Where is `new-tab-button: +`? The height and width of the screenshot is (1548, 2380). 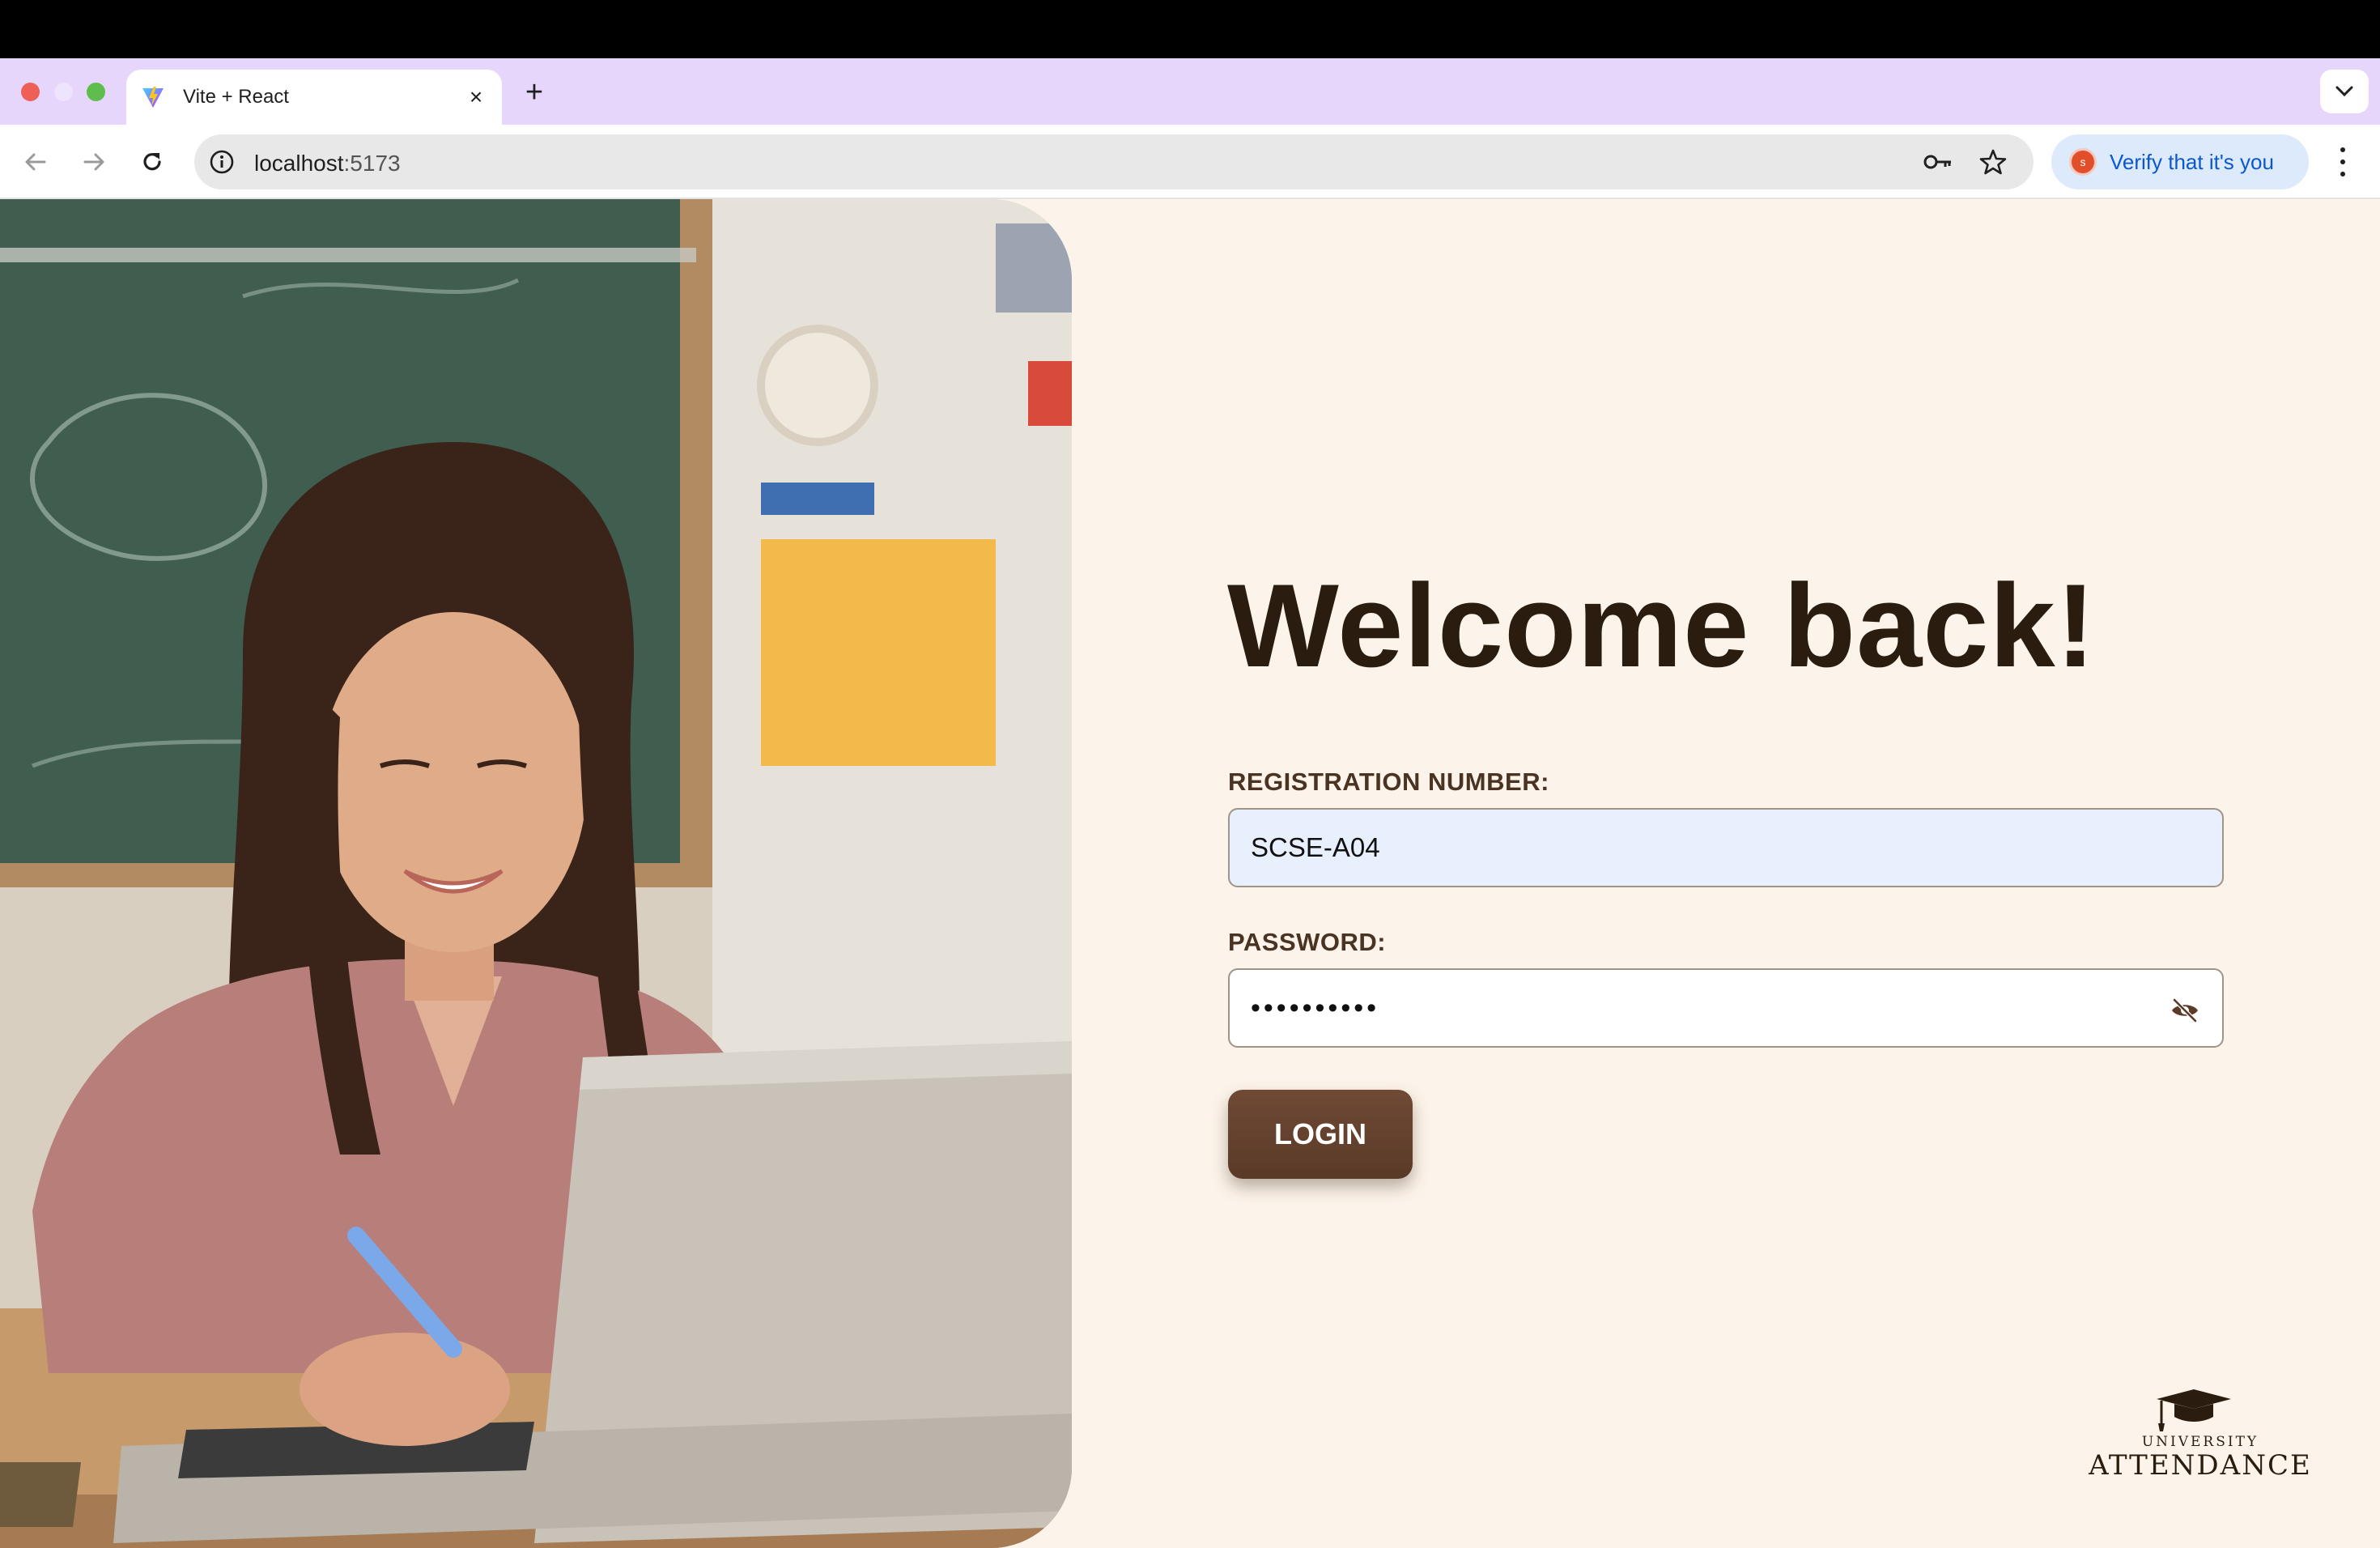 new-tab-button: + is located at coordinates (534, 92).